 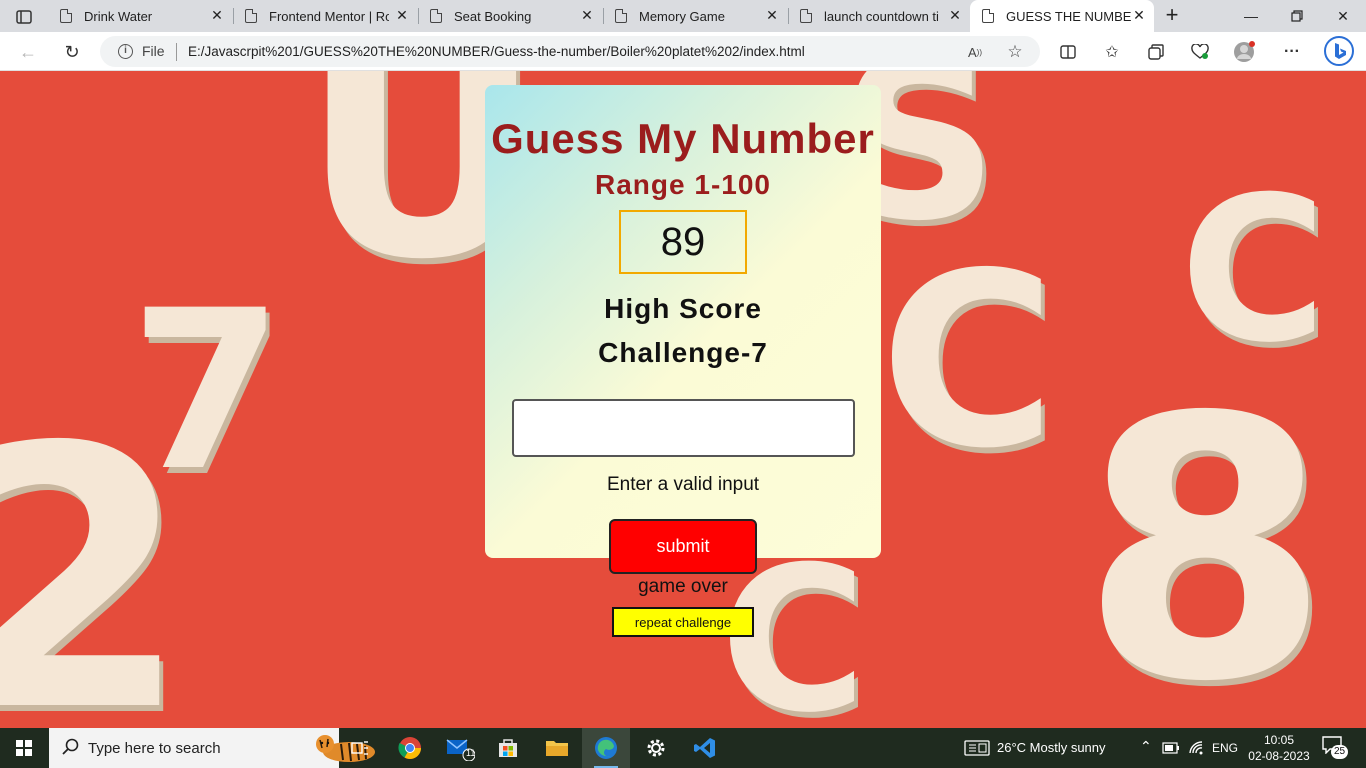 What do you see at coordinates (70, 746) in the screenshot?
I see `search-icon` at bounding box center [70, 746].